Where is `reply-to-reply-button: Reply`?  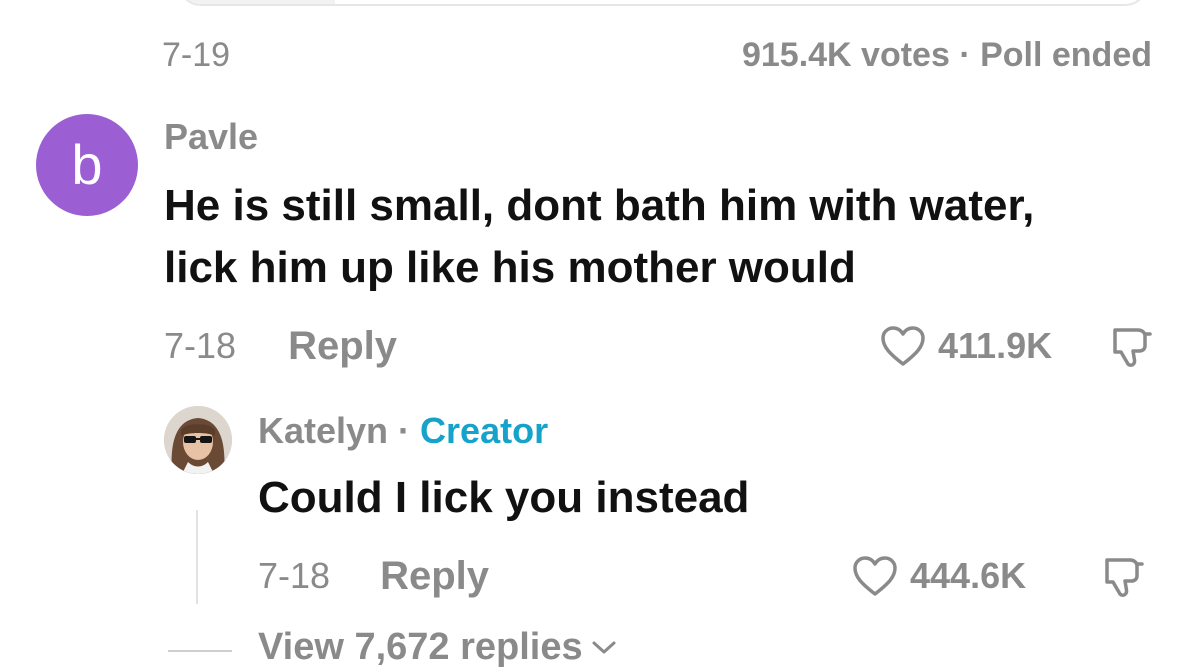
reply-to-reply-button: Reply is located at coordinates (434, 576).